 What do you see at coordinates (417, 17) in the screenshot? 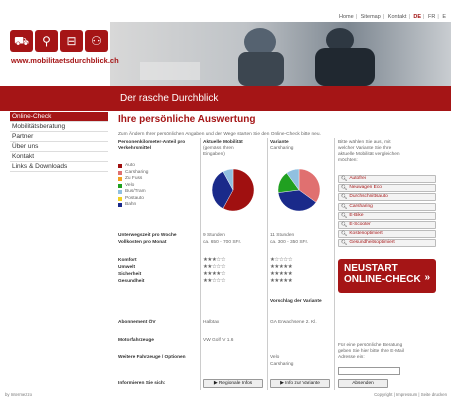
I see `lang-de-link: DE` at bounding box center [417, 17].